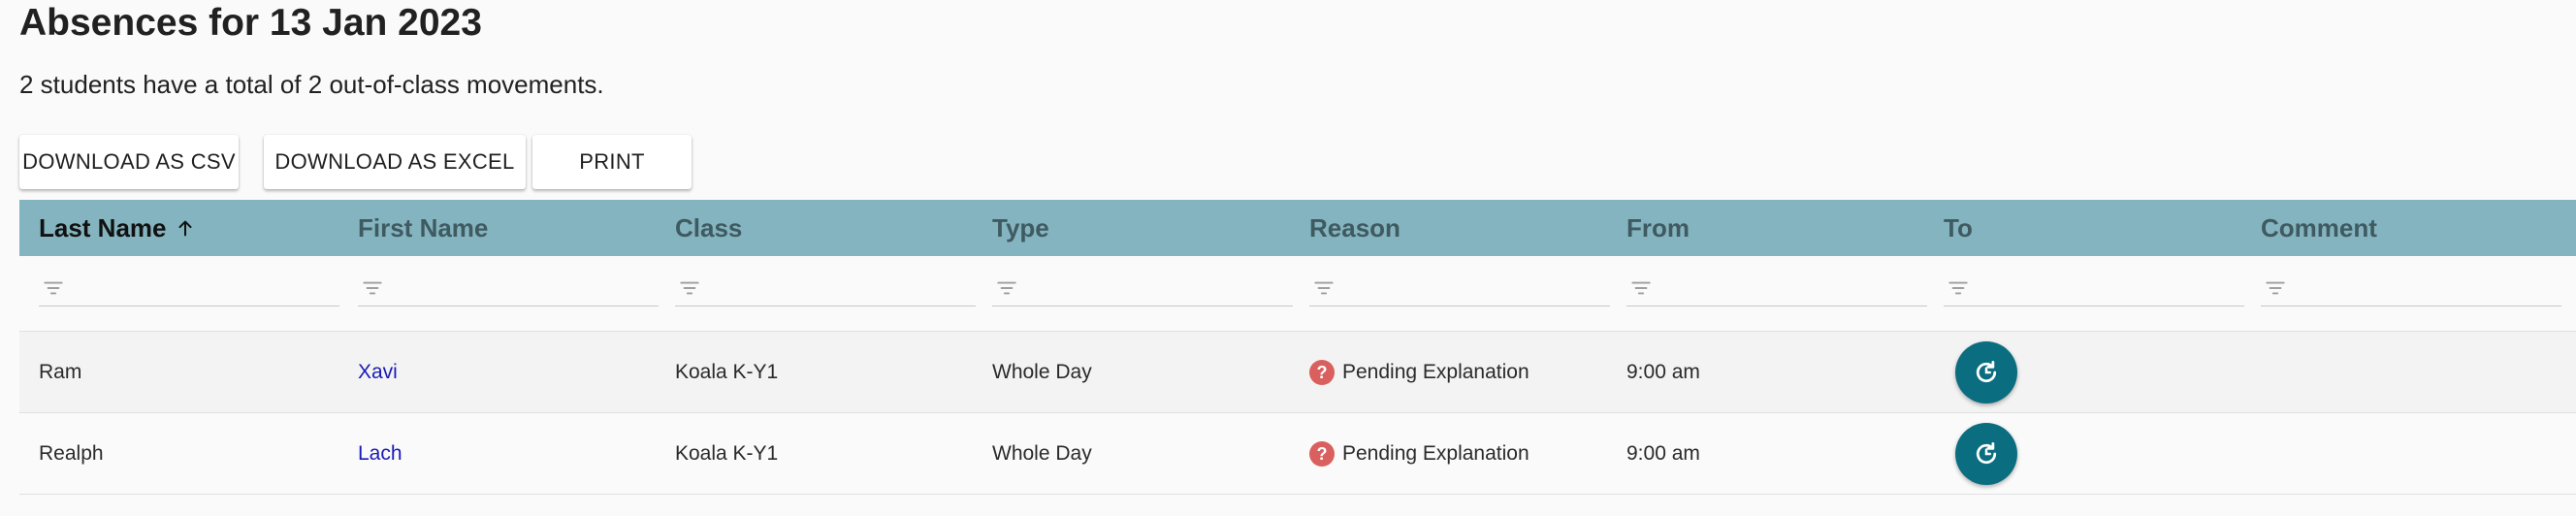 The height and width of the screenshot is (516, 2576). I want to click on cell-first-name: Lach, so click(380, 454).